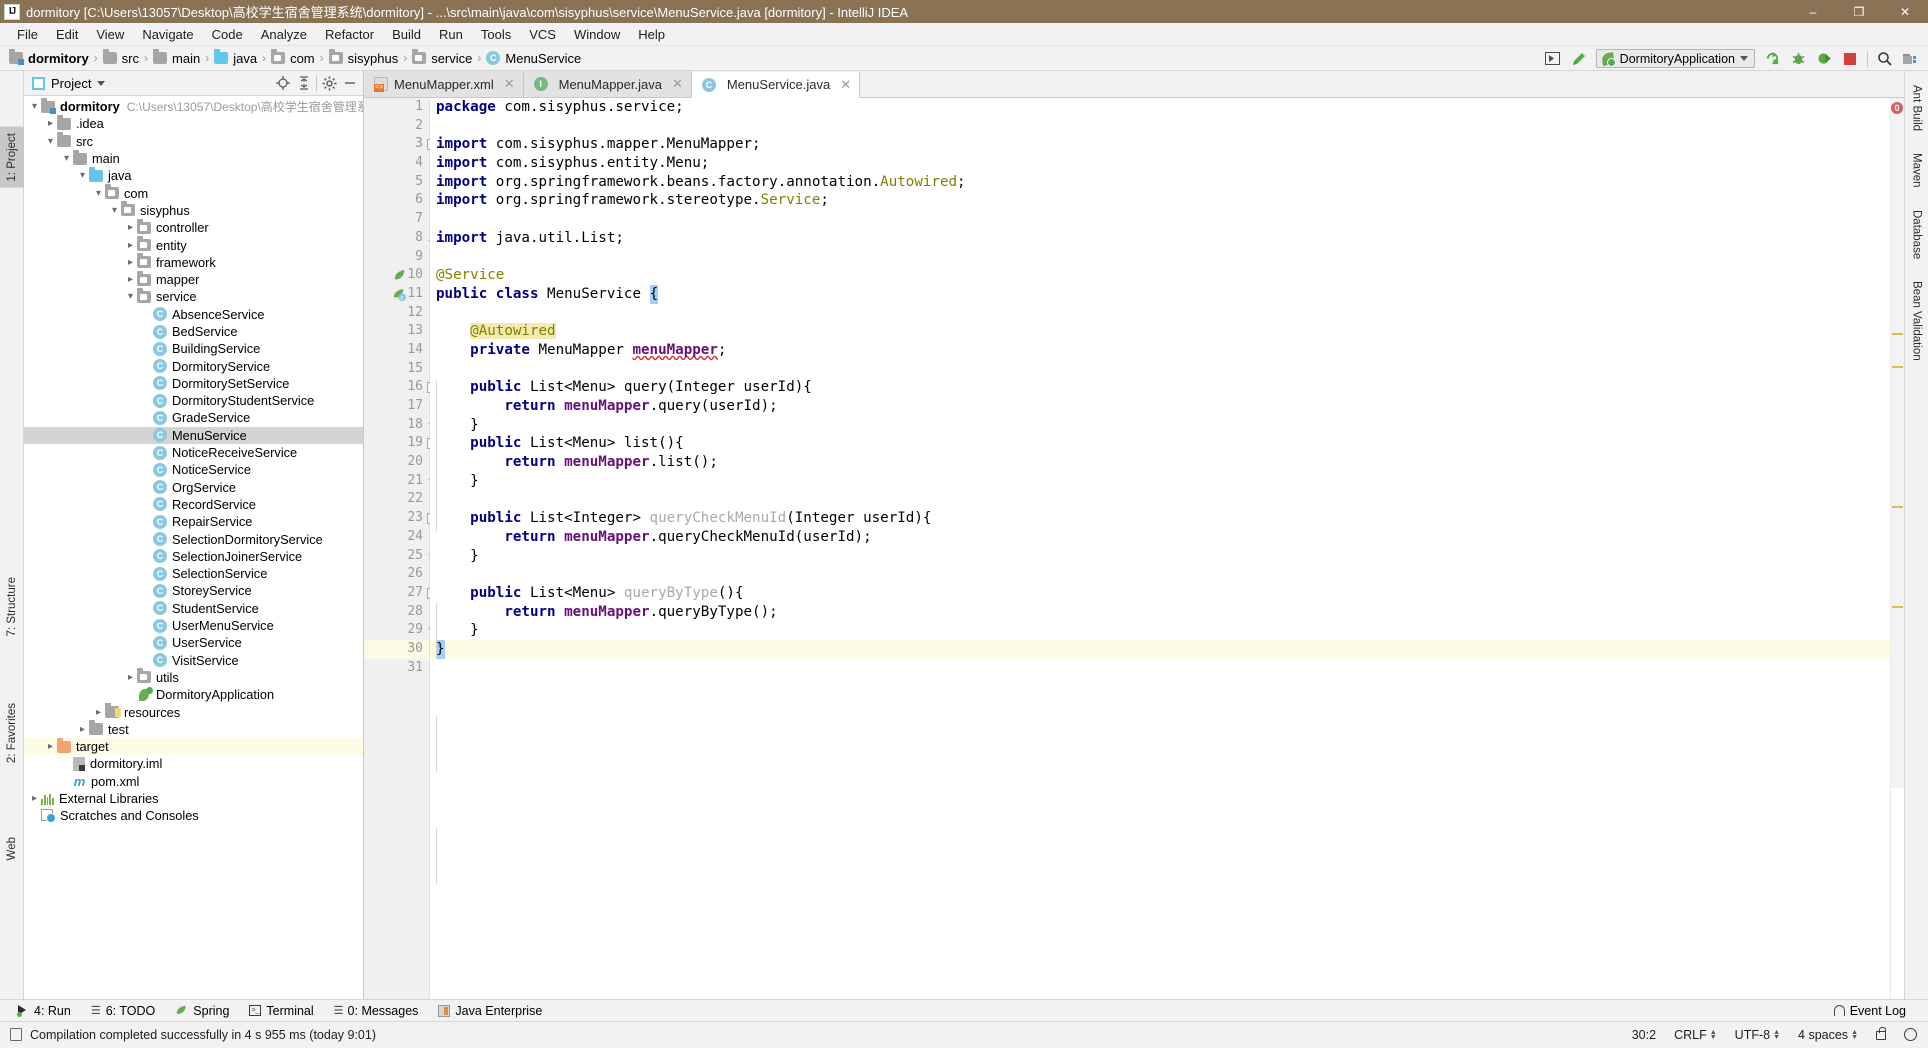  Describe the element at coordinates (1160, 238) in the screenshot. I see `code-line-8: import java.util.List;` at that location.